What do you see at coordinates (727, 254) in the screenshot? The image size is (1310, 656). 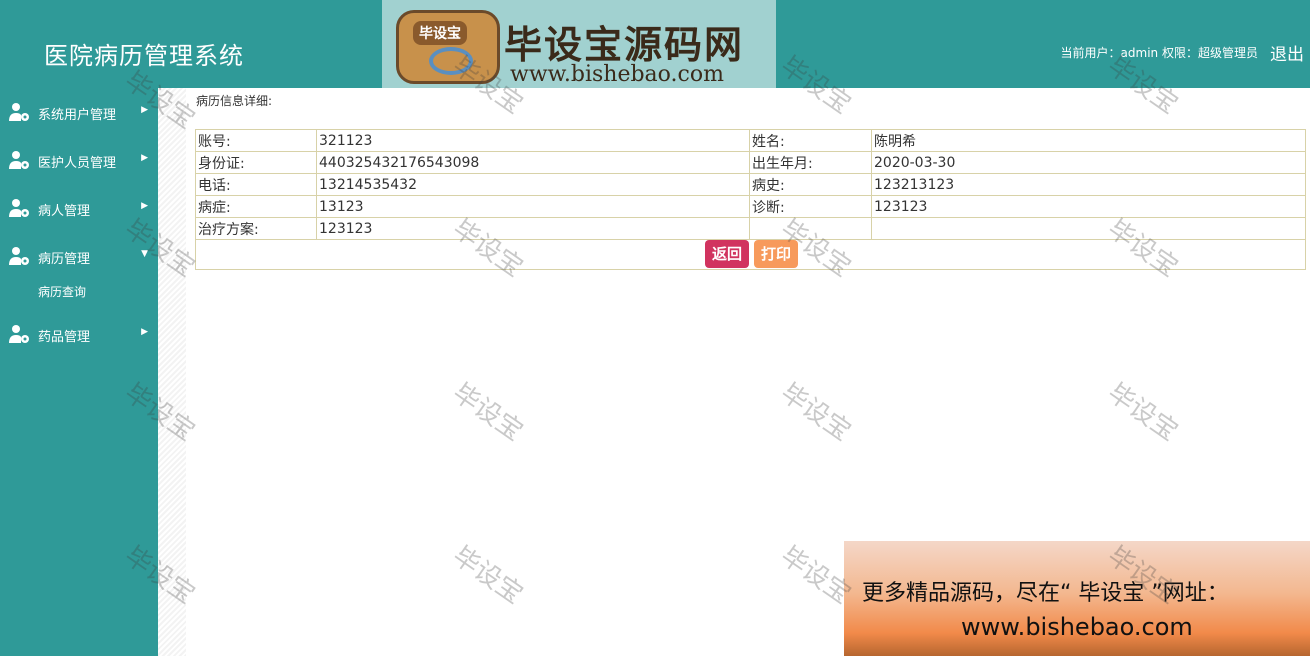 I see `back-button: 返回` at bounding box center [727, 254].